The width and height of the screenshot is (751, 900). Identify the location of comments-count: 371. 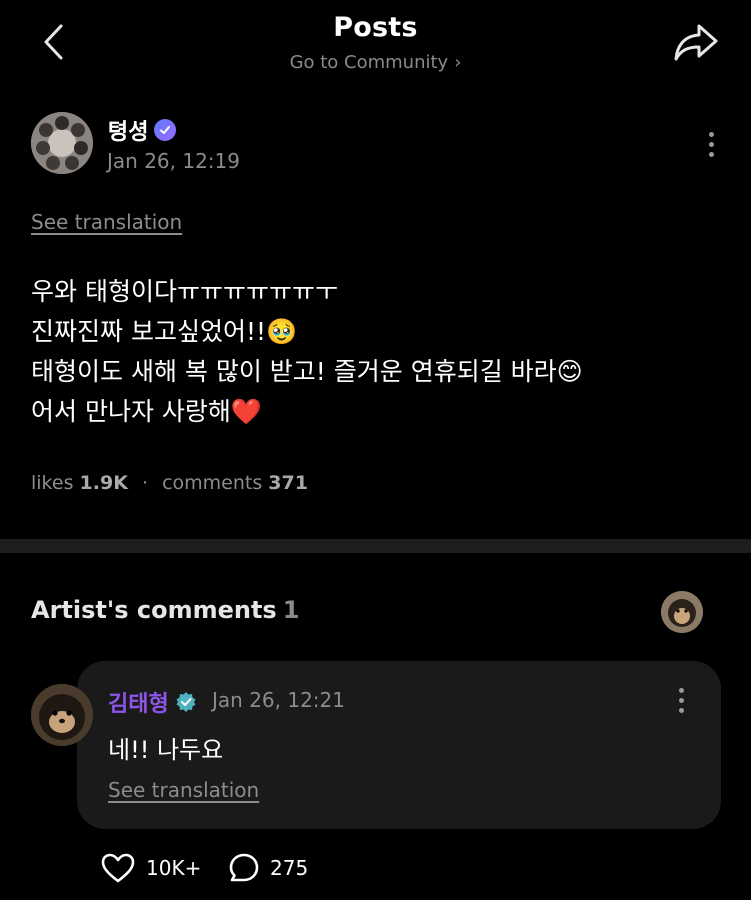
(288, 483).